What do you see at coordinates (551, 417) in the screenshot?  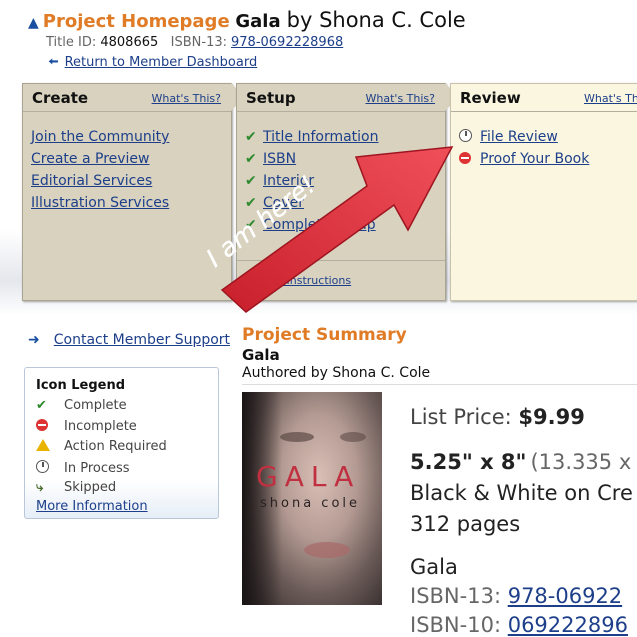 I see `list-price-value: $9.99` at bounding box center [551, 417].